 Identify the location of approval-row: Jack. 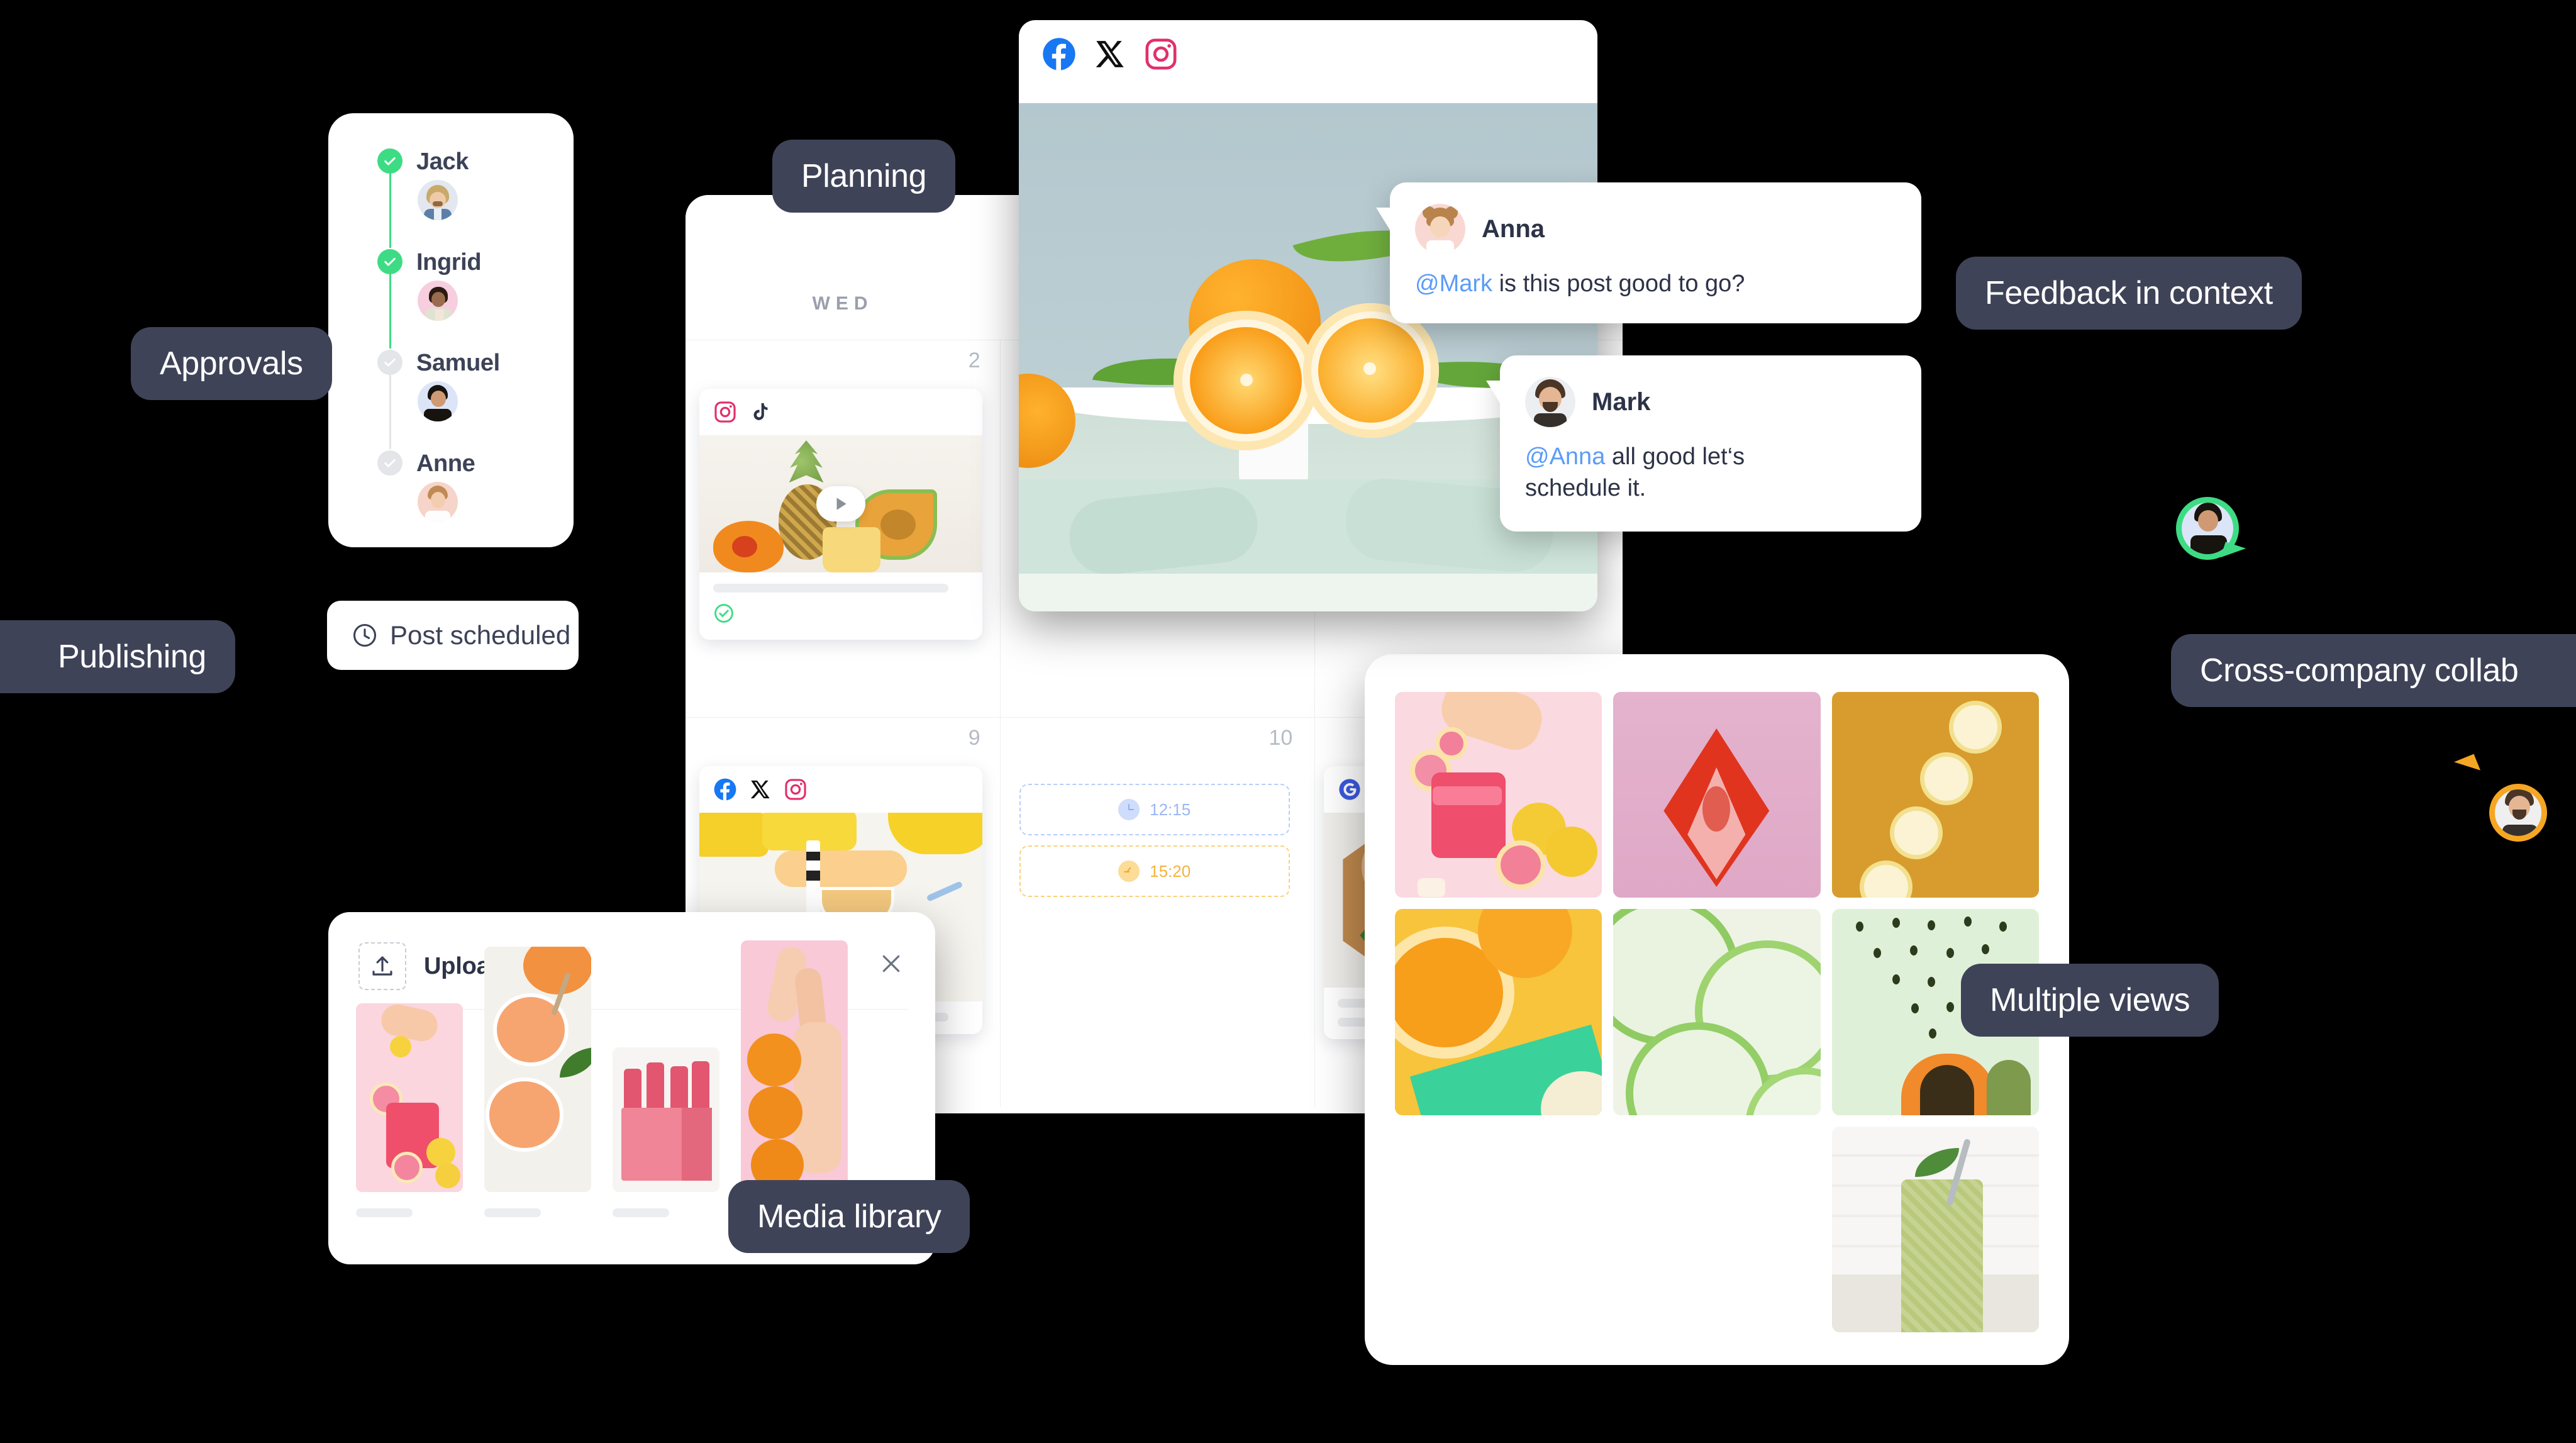
(469, 196).